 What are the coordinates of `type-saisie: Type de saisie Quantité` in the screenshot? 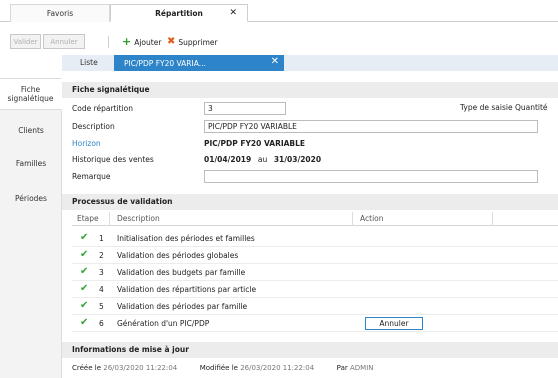 It's located at (504, 107).